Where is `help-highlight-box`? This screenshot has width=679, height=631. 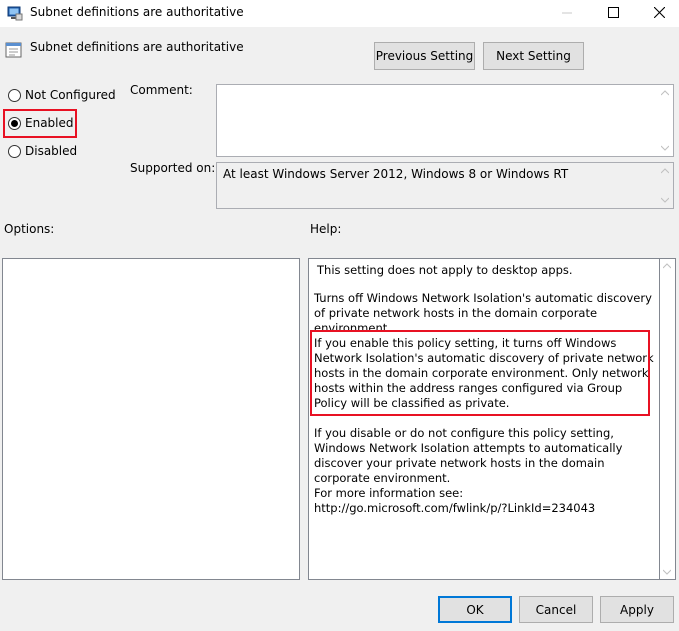 help-highlight-box is located at coordinates (480, 373).